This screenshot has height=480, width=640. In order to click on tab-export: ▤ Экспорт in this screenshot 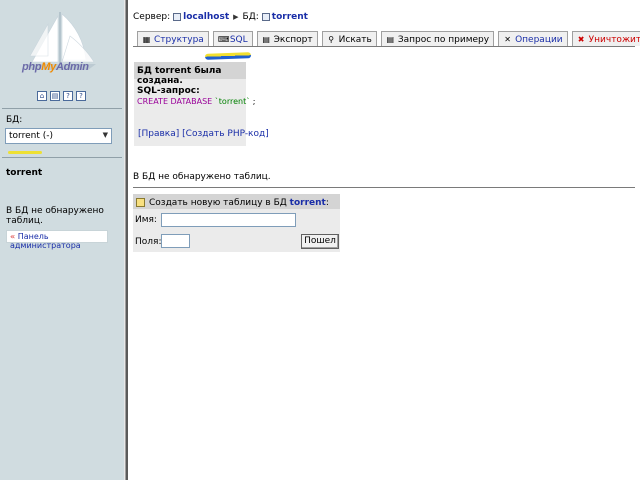, I will do `click(287, 38)`.